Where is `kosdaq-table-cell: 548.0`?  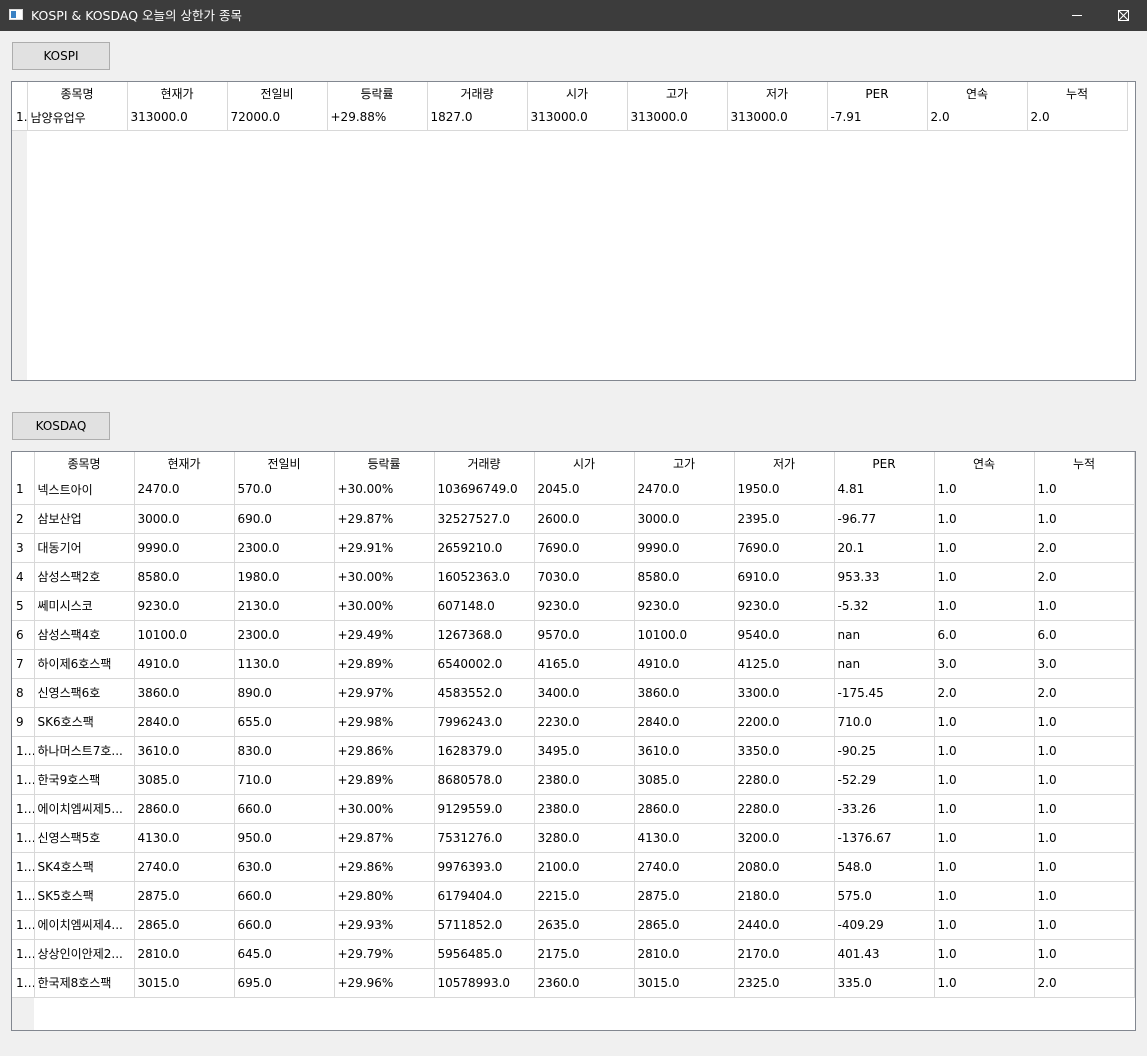 kosdaq-table-cell: 548.0 is located at coordinates (884, 867).